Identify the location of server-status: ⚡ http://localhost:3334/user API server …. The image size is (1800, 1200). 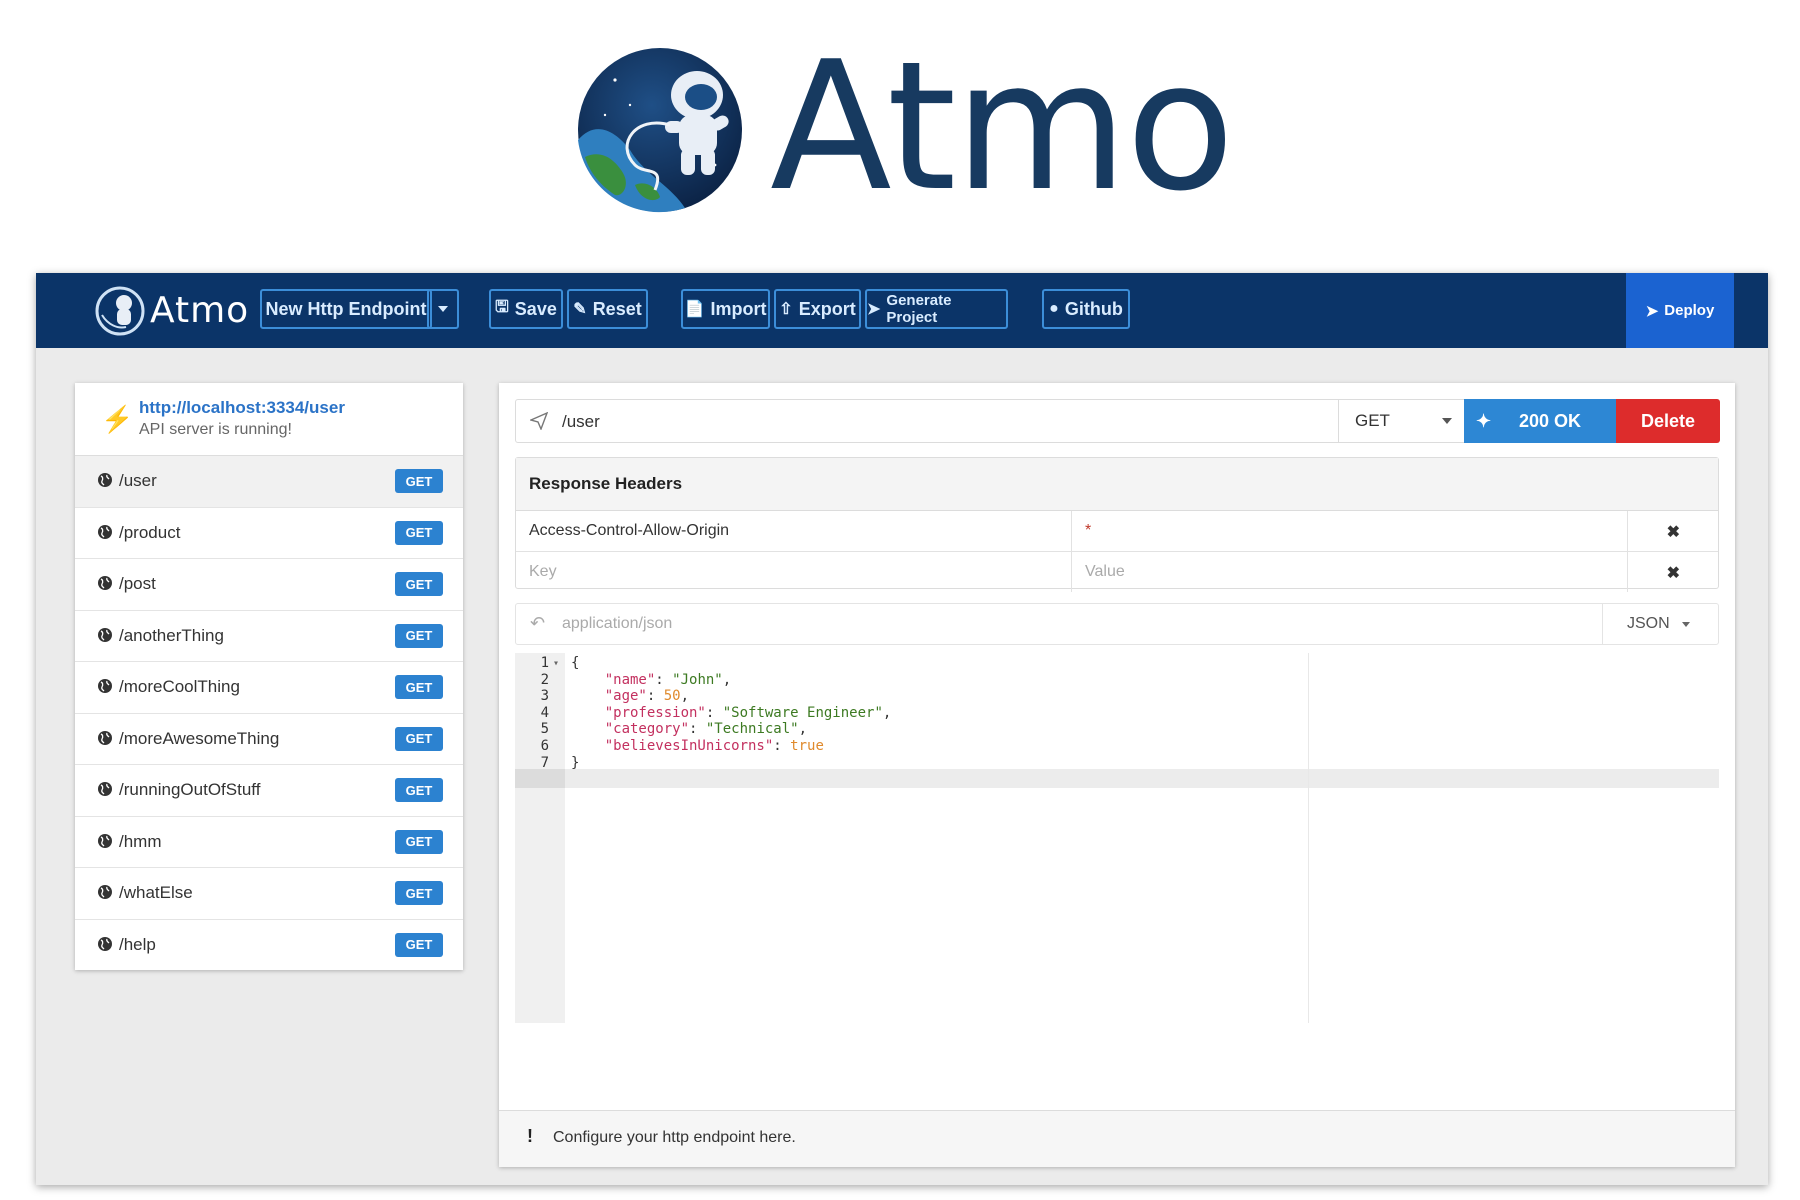
(269, 419).